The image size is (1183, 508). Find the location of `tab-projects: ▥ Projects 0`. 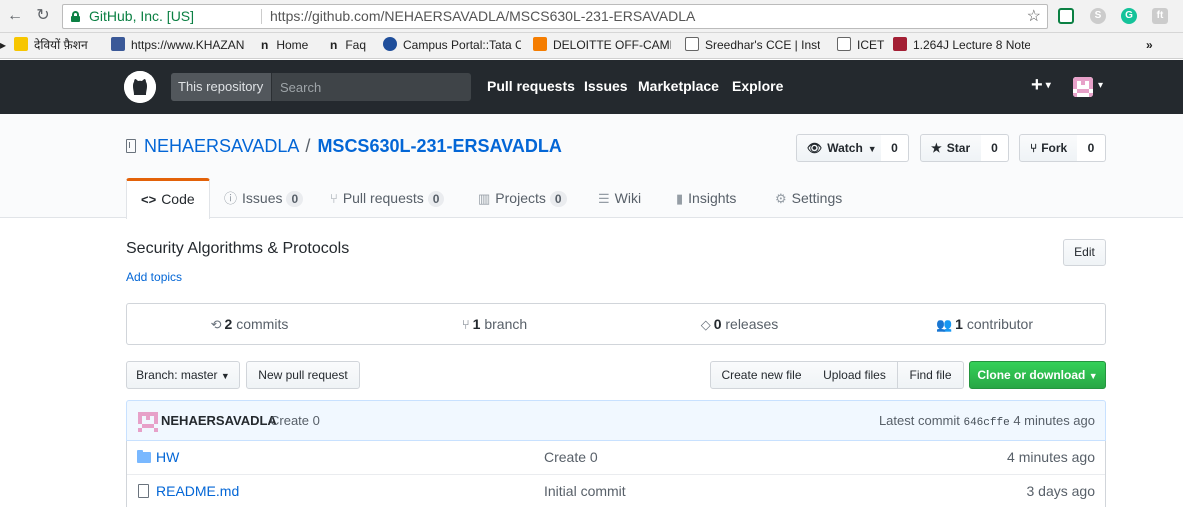

tab-projects: ▥ Projects 0 is located at coordinates (522, 198).